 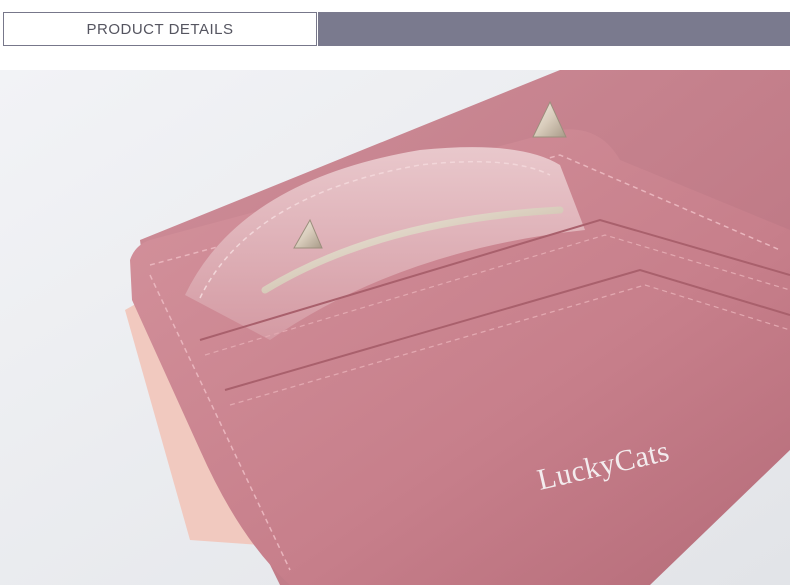 I want to click on section-title-box: PRODUCT DETAILS, so click(x=160, y=29).